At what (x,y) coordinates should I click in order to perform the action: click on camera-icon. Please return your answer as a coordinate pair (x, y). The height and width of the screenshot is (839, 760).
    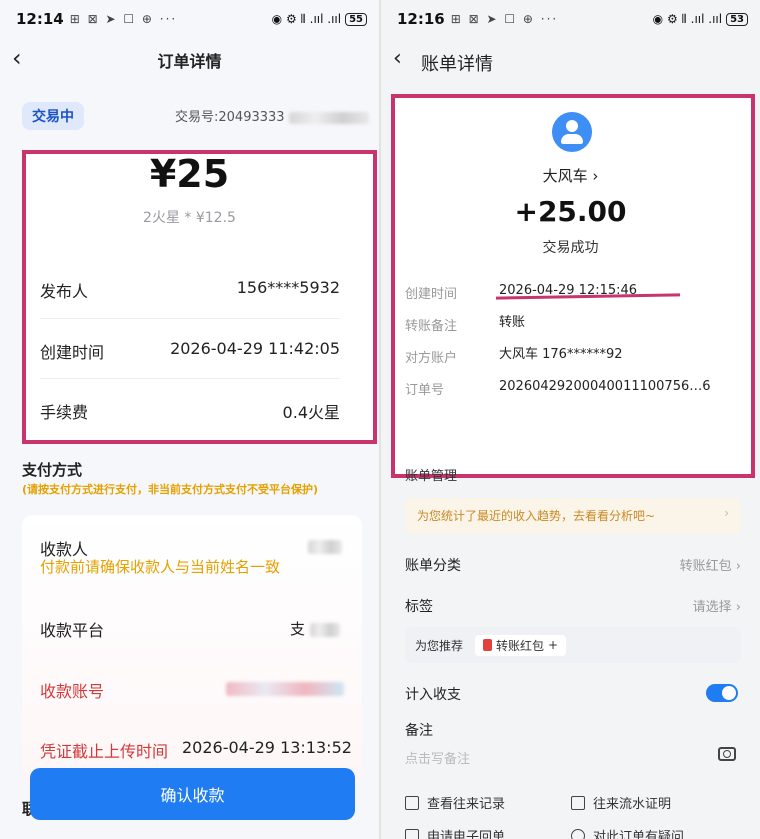
    Looking at the image, I should click on (727, 754).